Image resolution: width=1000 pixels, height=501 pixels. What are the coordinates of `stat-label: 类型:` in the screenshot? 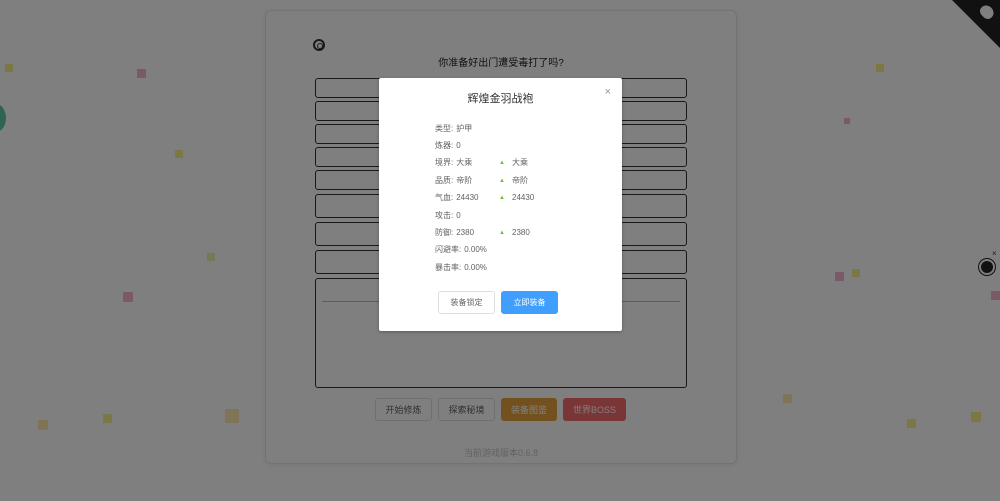 It's located at (444, 128).